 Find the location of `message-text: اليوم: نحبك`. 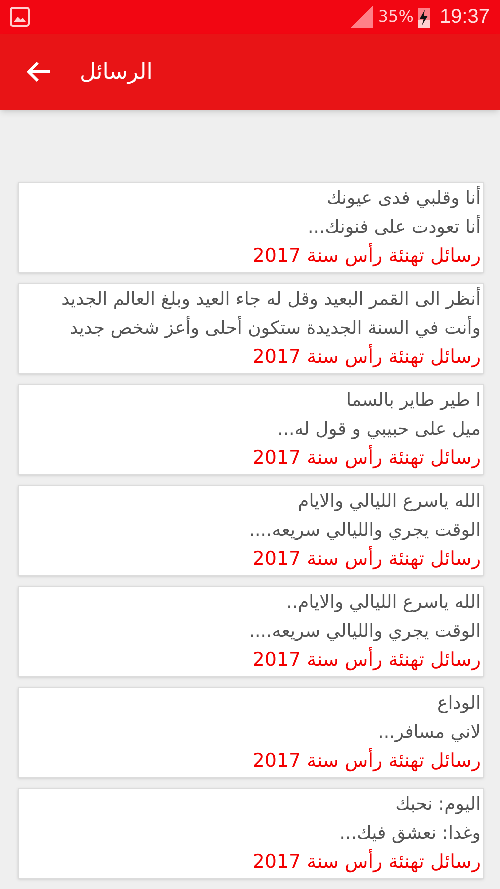

message-text: اليوم: نحبك is located at coordinates (437, 805).